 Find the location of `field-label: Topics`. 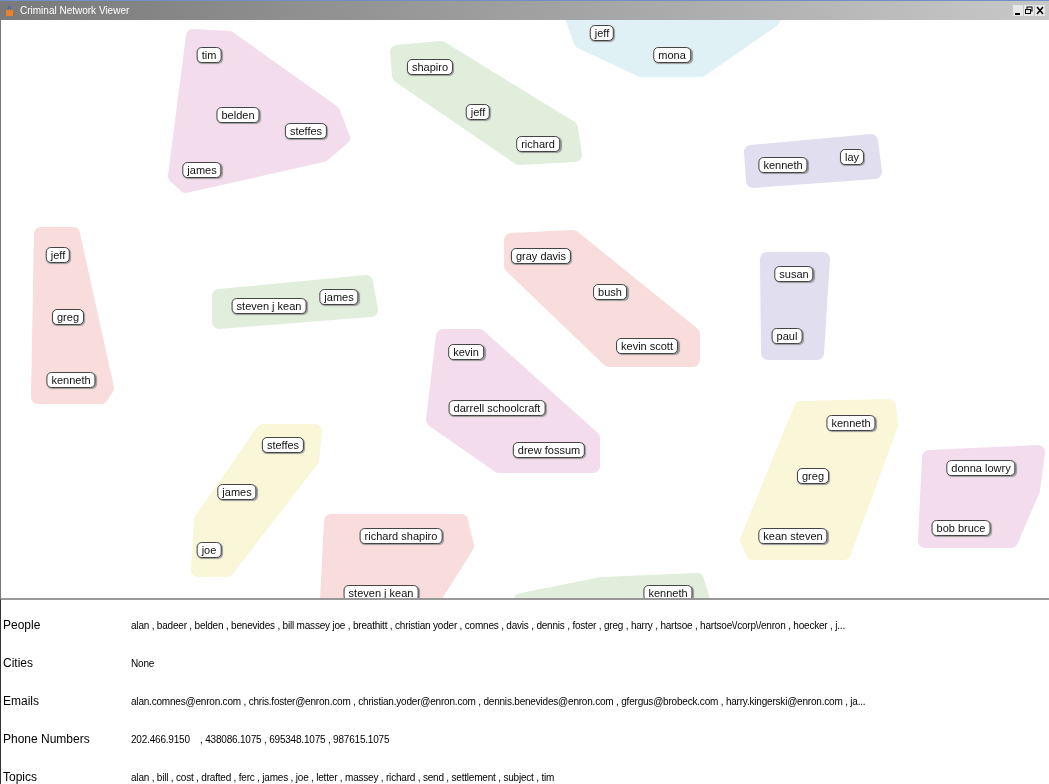

field-label: Topics is located at coordinates (20, 776).